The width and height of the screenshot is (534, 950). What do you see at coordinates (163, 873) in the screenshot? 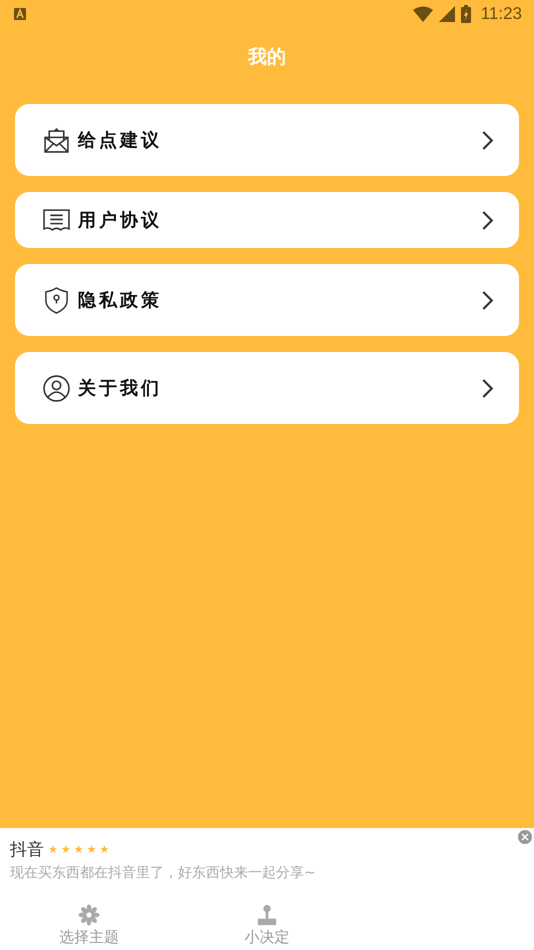
I see `ad-text: 现在买东西都在抖音里了，好东西快来一起分享~` at bounding box center [163, 873].